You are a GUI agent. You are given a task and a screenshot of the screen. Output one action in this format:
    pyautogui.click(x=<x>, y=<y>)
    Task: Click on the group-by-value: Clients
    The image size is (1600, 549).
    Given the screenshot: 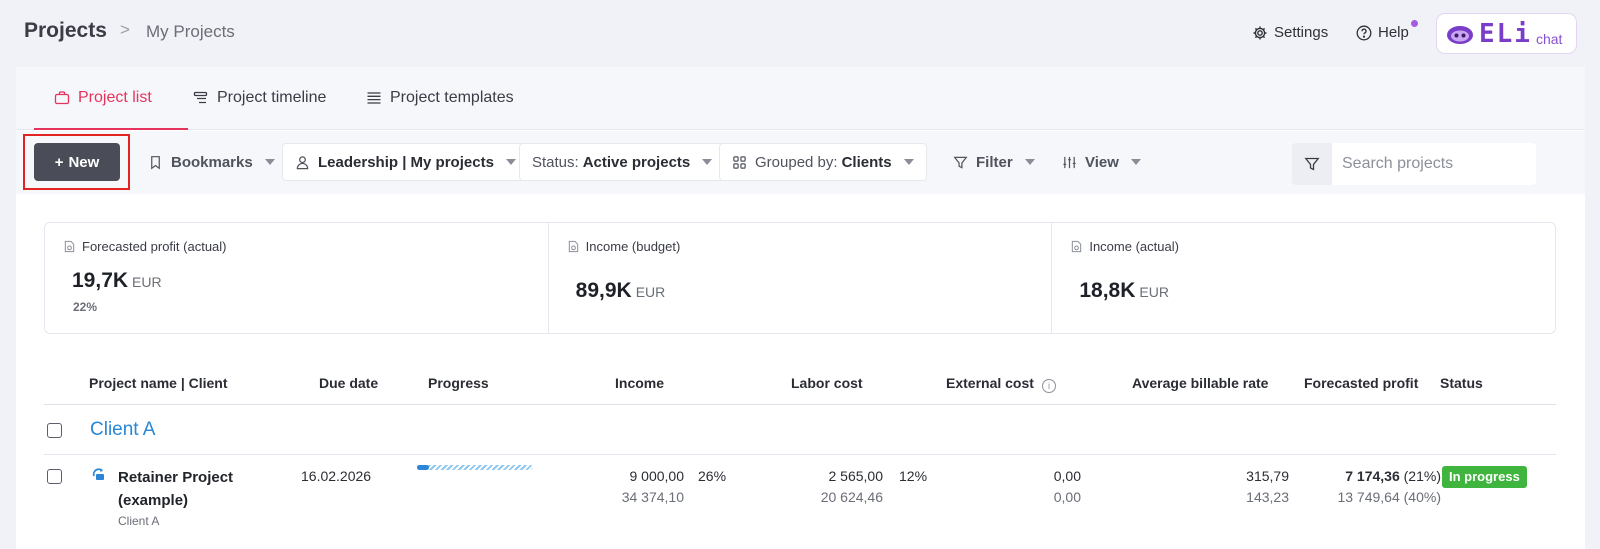 What is the action you would take?
    pyautogui.click(x=866, y=162)
    